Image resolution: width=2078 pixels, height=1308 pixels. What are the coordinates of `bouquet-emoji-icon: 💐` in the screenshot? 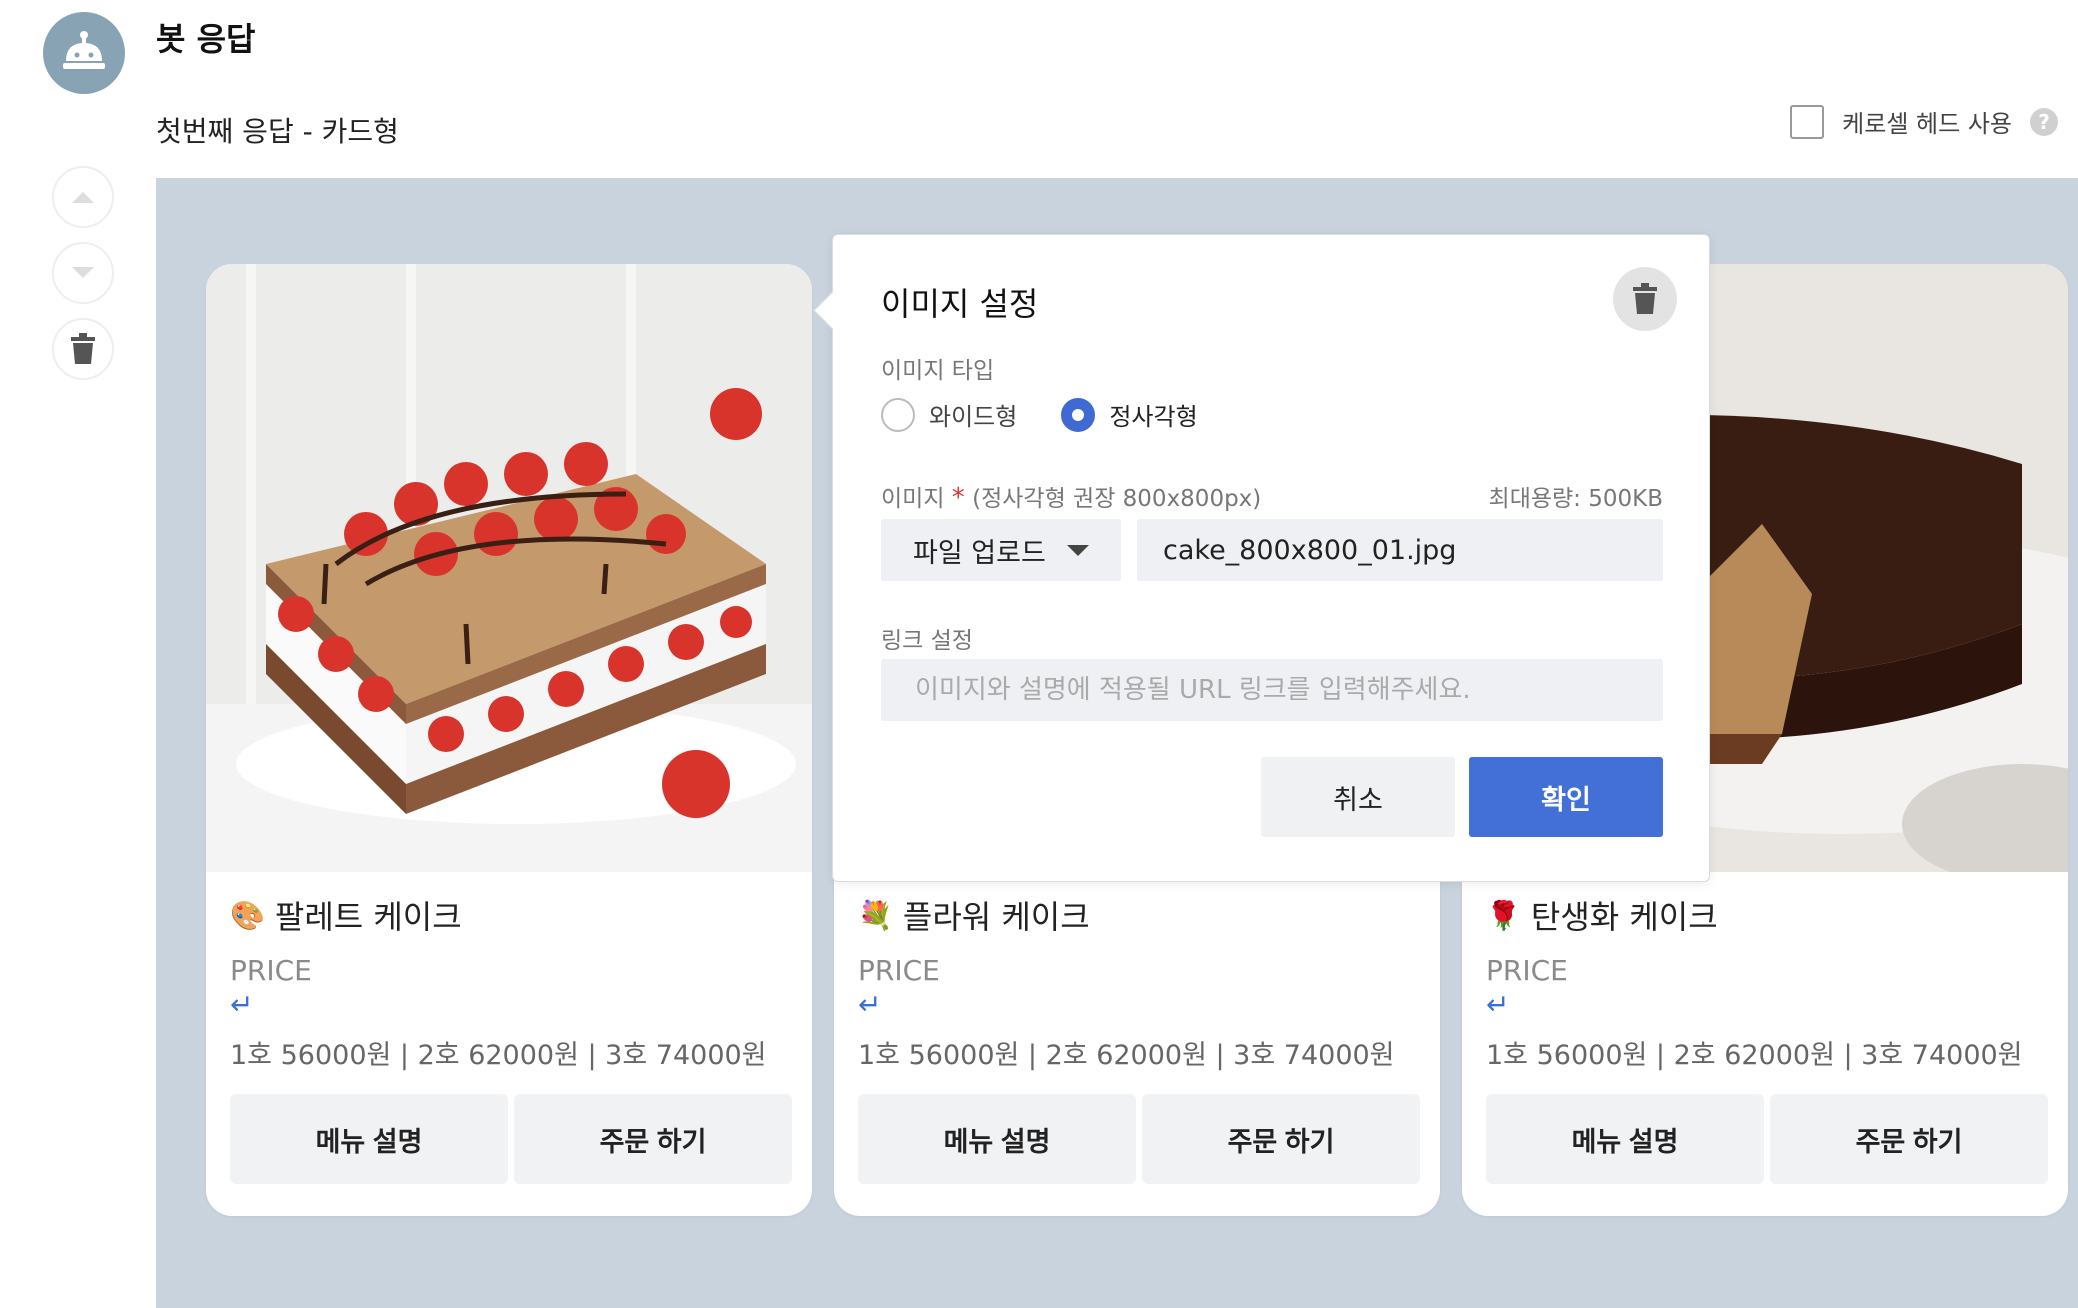 It's located at (875, 915).